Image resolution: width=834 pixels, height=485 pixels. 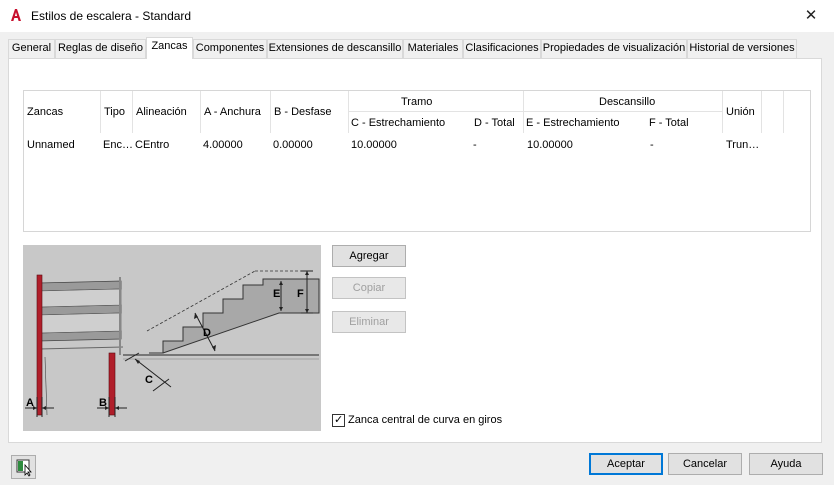 I want to click on stair-stringer-illustration: A B D C E F, so click(x=172, y=343).